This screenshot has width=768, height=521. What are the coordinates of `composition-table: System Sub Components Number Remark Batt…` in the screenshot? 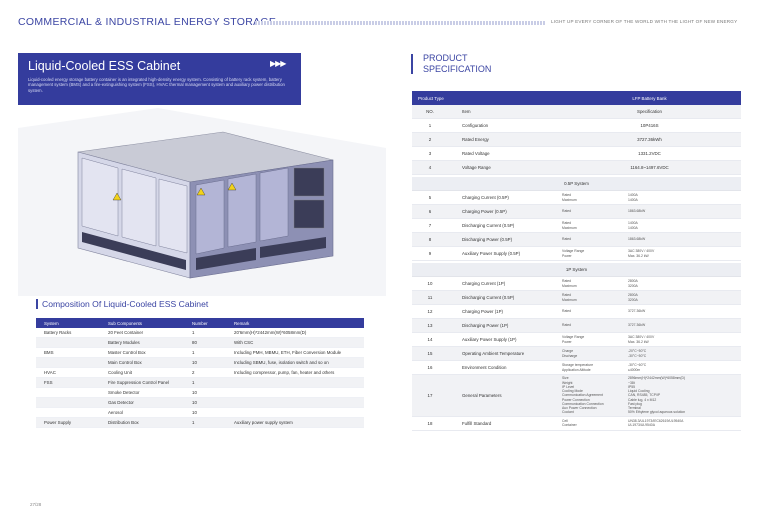 It's located at (200, 373).